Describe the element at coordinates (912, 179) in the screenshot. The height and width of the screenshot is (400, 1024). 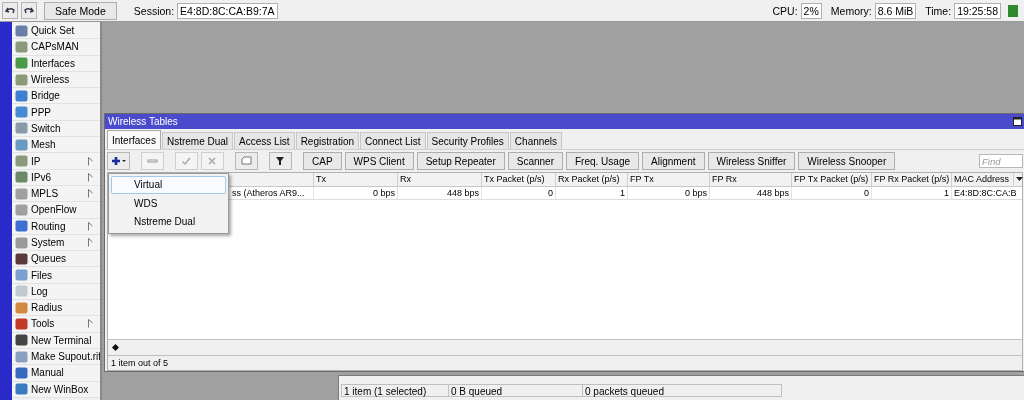
I see `column-header: FP Rx Packet (p/s)` at that location.